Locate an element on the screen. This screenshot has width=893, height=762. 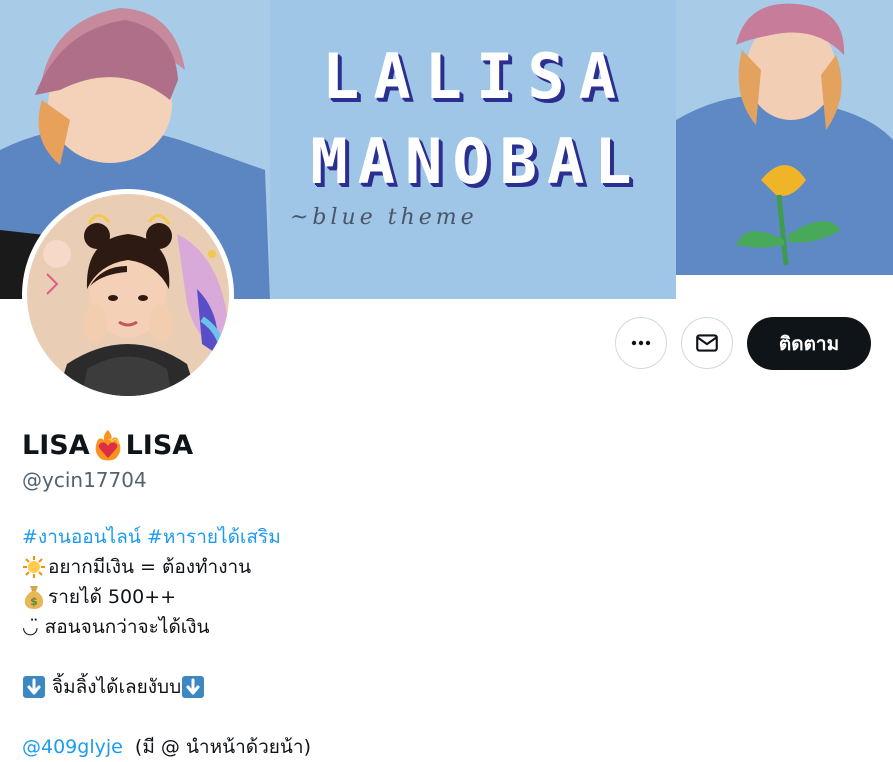
bio-text: สอนจนกว่าจะได้เงิน is located at coordinates (127, 627).